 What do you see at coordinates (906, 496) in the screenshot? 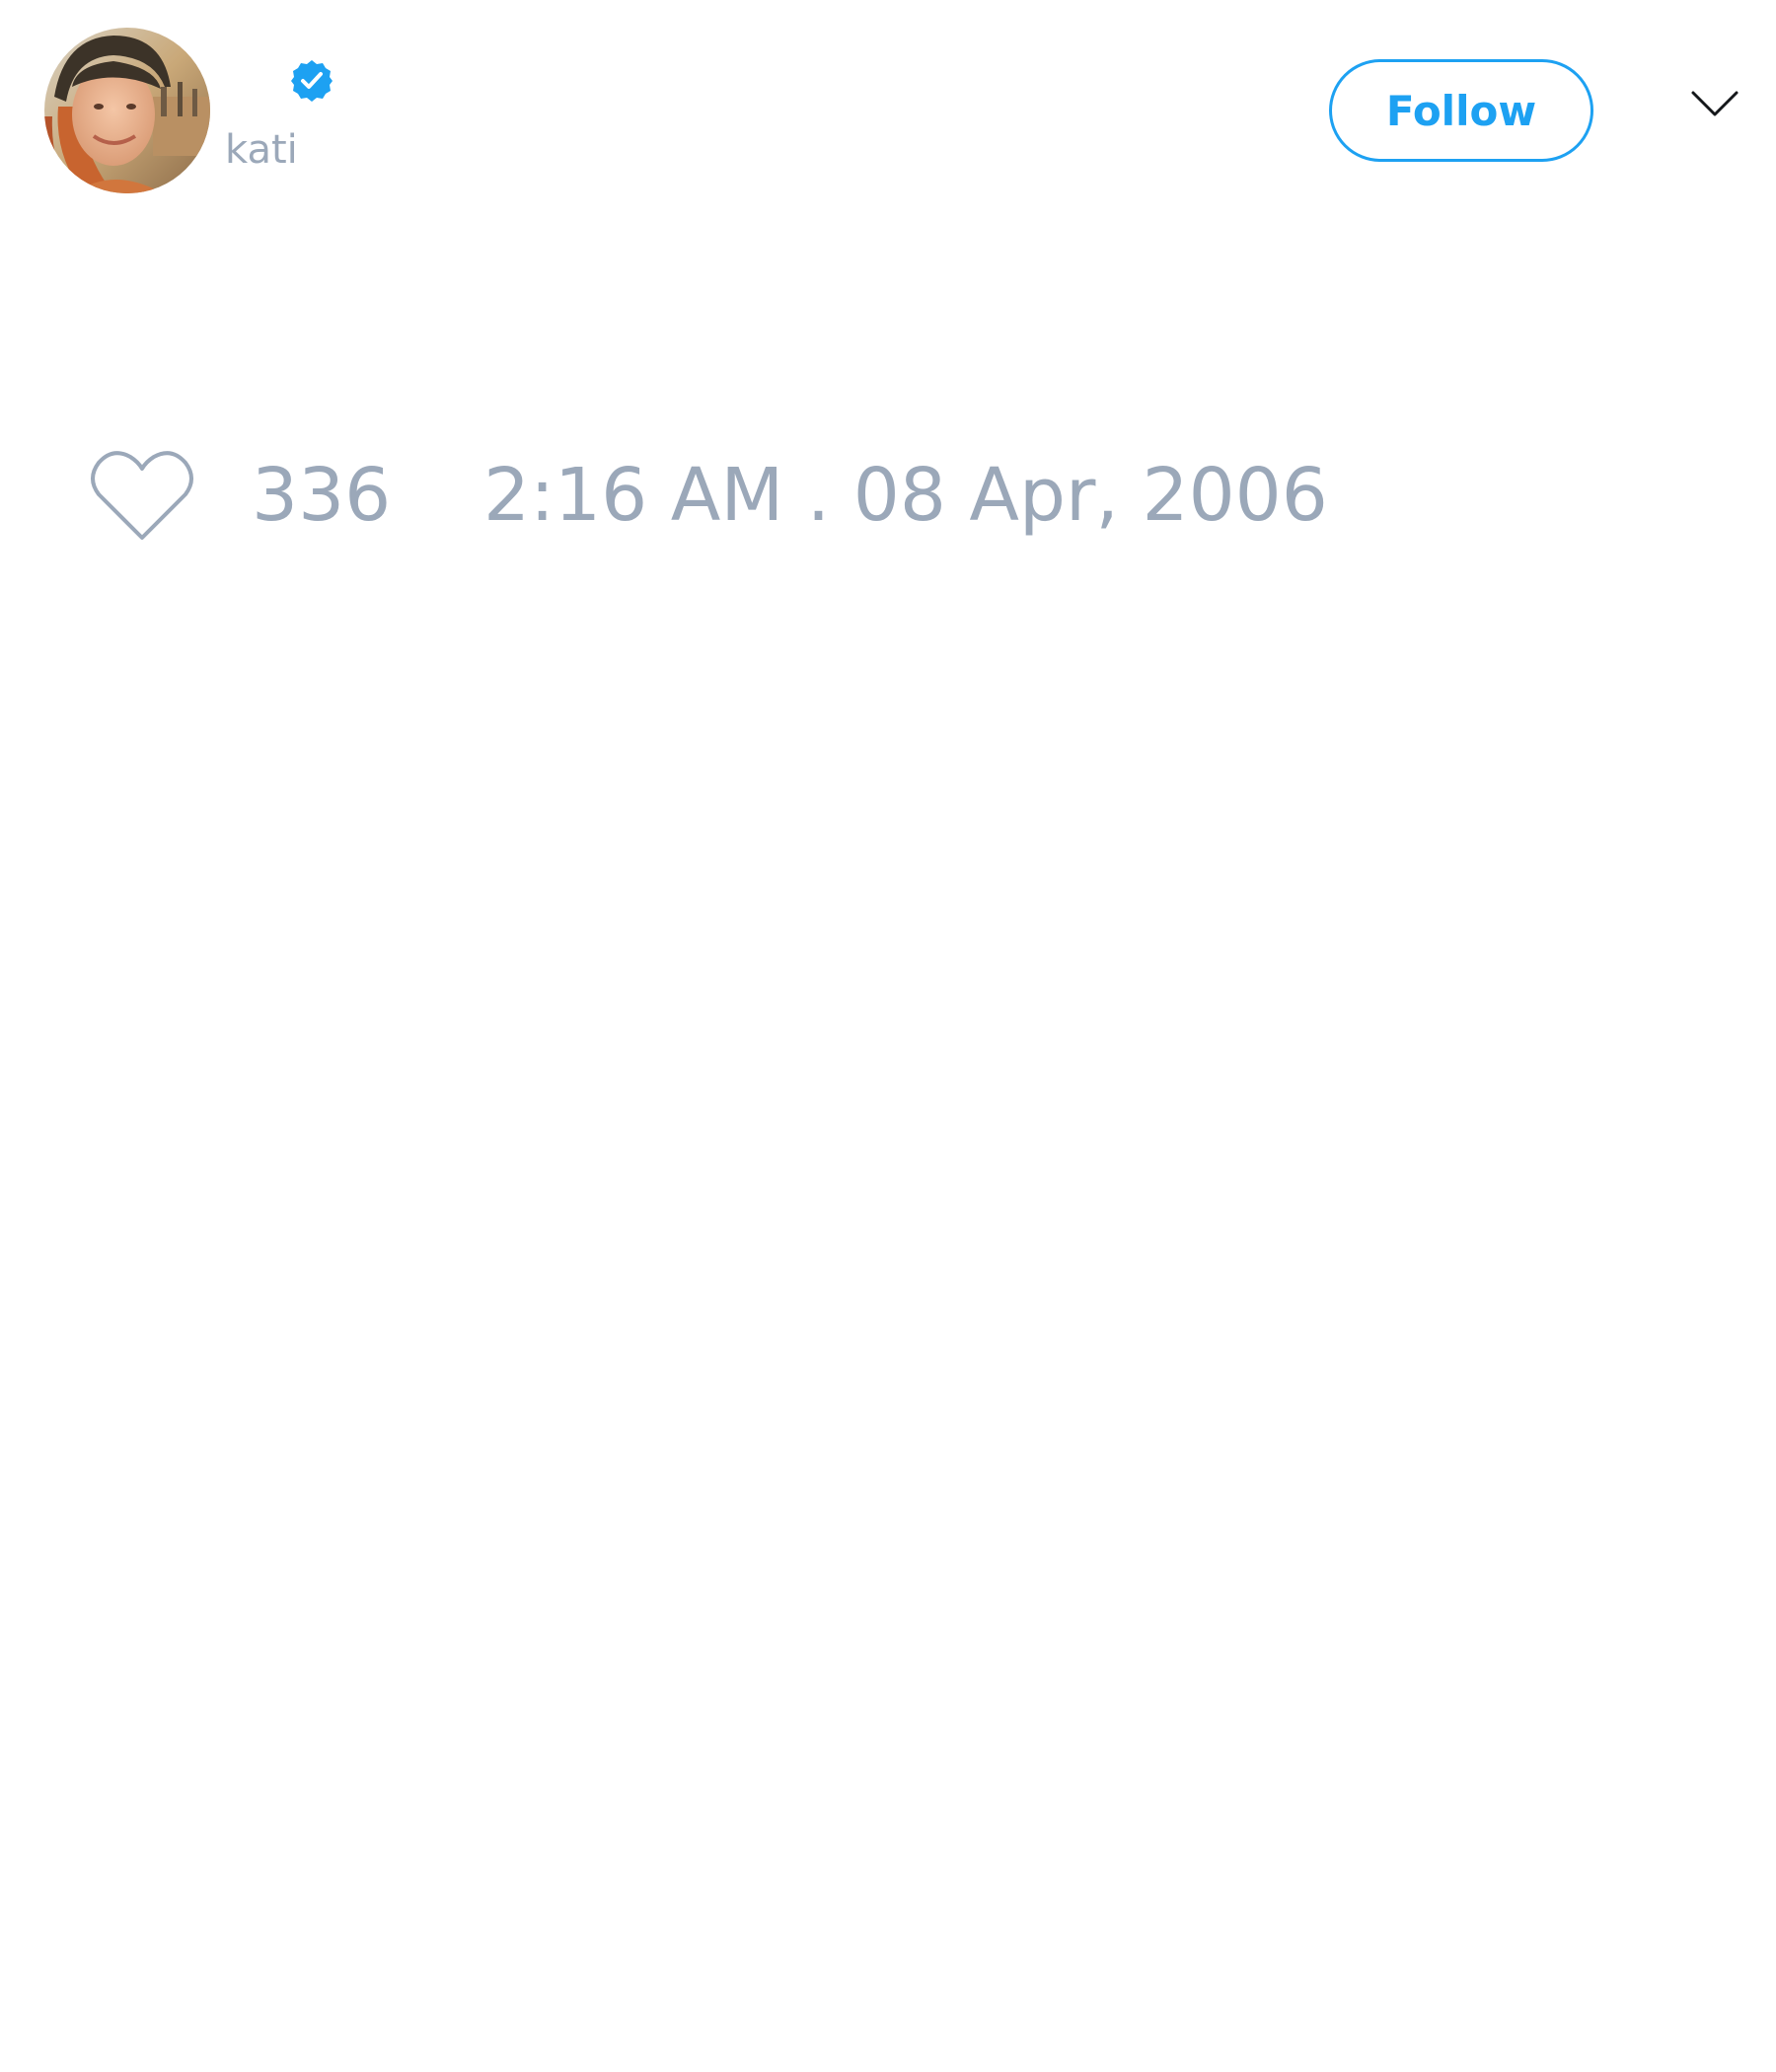
I see `timestamp: 2:16 AM . 08 Apr, 2006` at bounding box center [906, 496].